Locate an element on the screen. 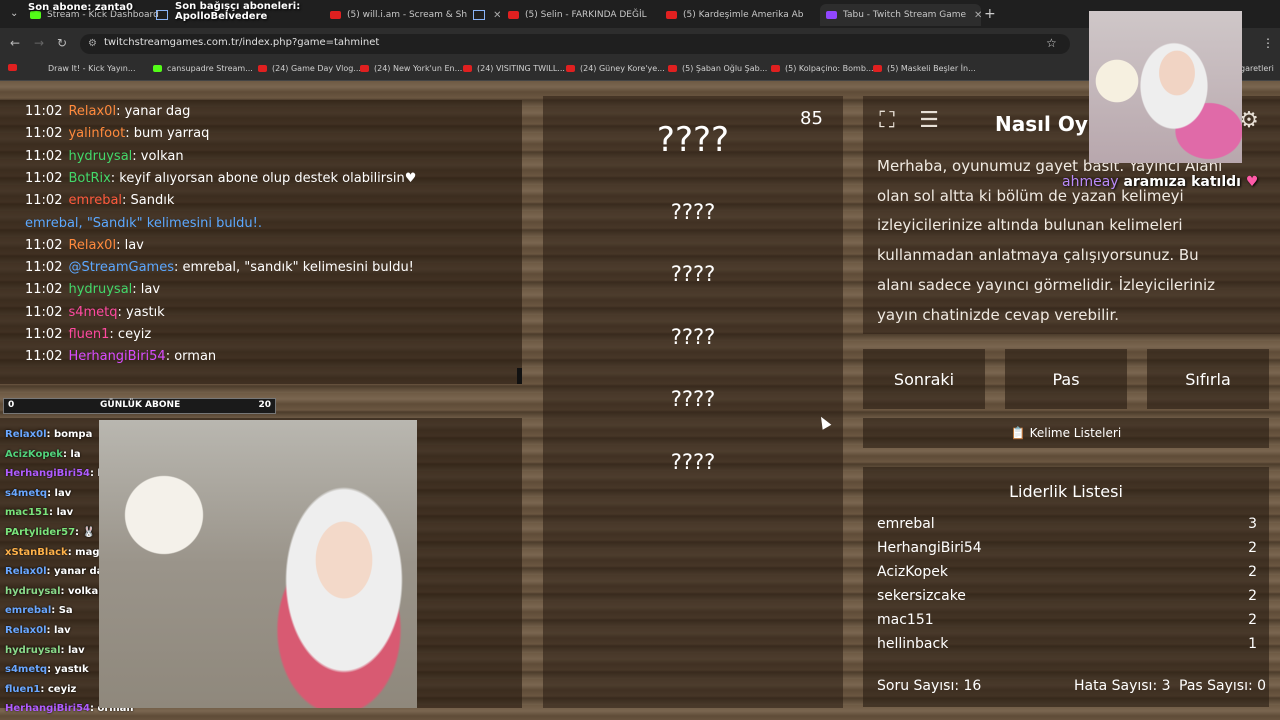  overlay-chat-user: Relax0l is located at coordinates (26, 572).